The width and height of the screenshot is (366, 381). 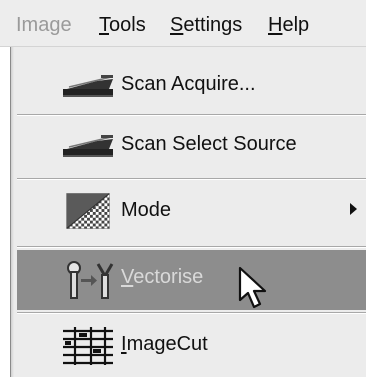 I want to click on label-rest: mageCut, so click(x=167, y=344).